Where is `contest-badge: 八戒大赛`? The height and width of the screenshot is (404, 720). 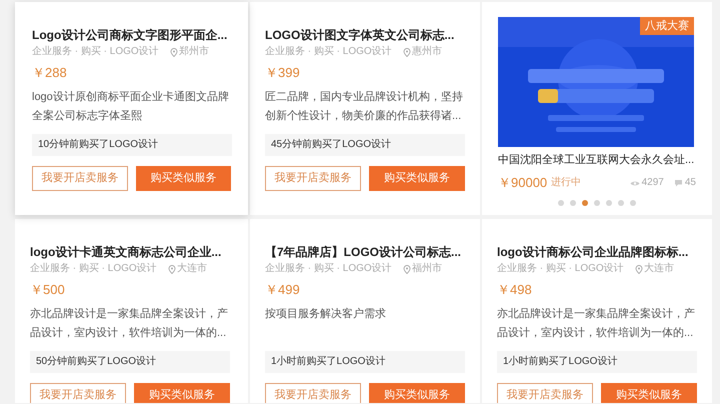
contest-badge: 八戒大赛 is located at coordinates (667, 26).